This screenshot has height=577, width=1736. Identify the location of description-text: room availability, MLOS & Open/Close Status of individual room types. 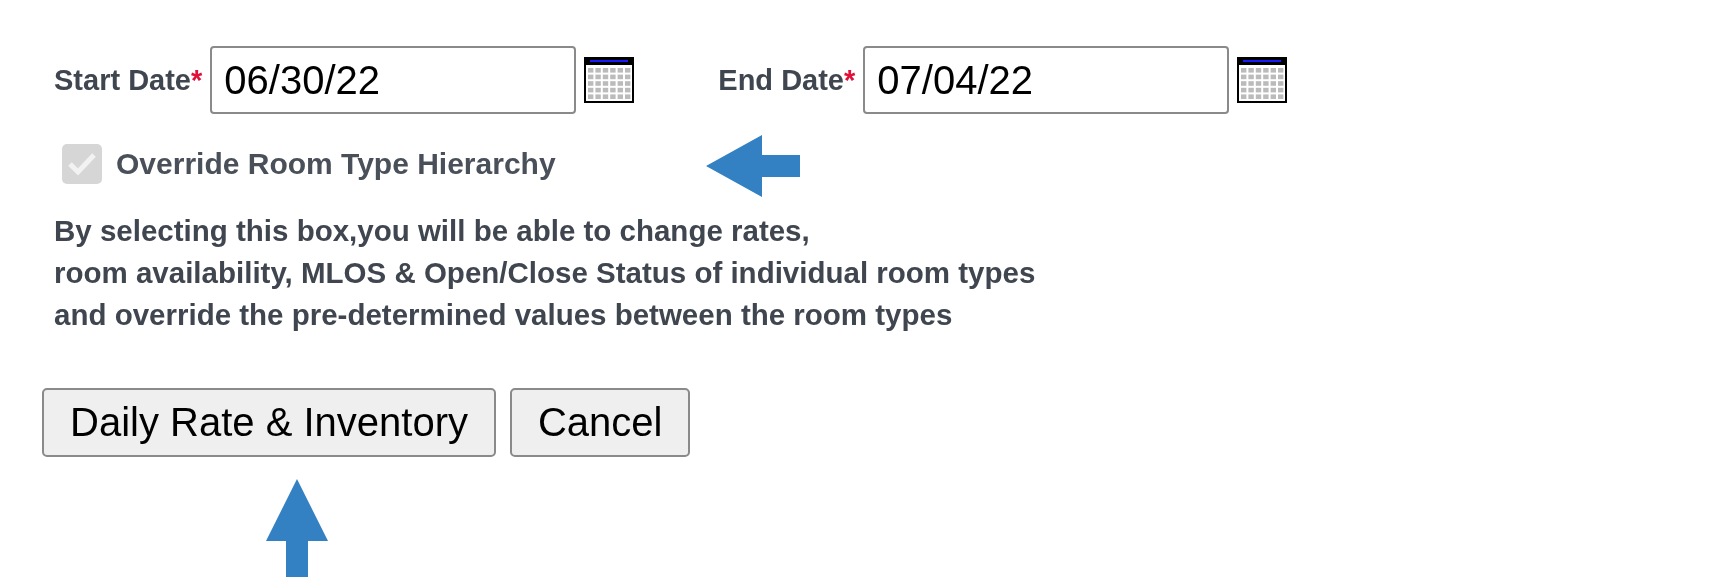
(545, 273).